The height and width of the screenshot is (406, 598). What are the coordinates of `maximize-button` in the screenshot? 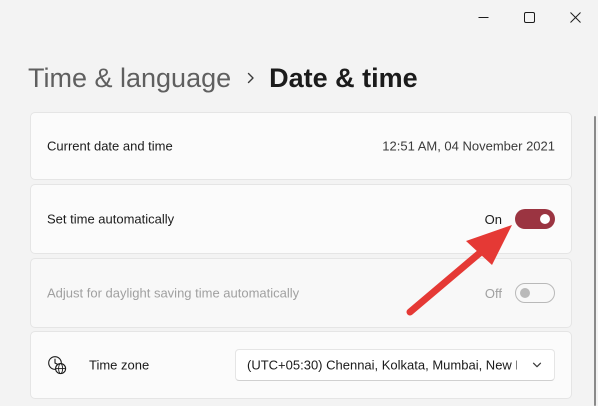 It's located at (529, 17).